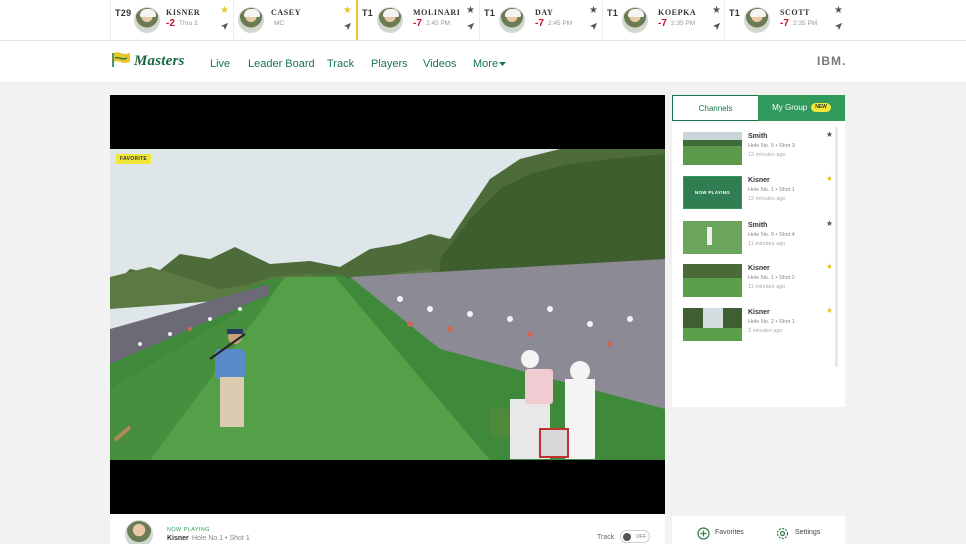  What do you see at coordinates (220, 64) in the screenshot?
I see `nav-live: Live` at bounding box center [220, 64].